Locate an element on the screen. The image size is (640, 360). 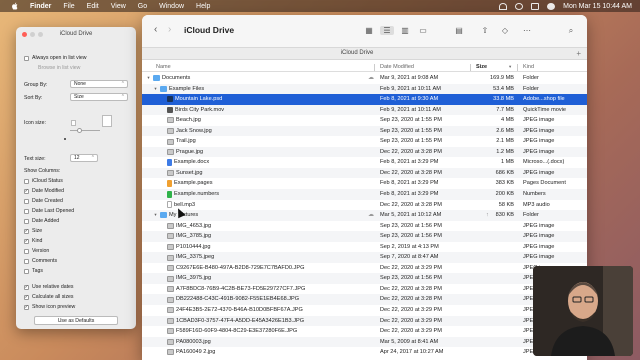
wifi-icon is located at coordinates (503, 6).